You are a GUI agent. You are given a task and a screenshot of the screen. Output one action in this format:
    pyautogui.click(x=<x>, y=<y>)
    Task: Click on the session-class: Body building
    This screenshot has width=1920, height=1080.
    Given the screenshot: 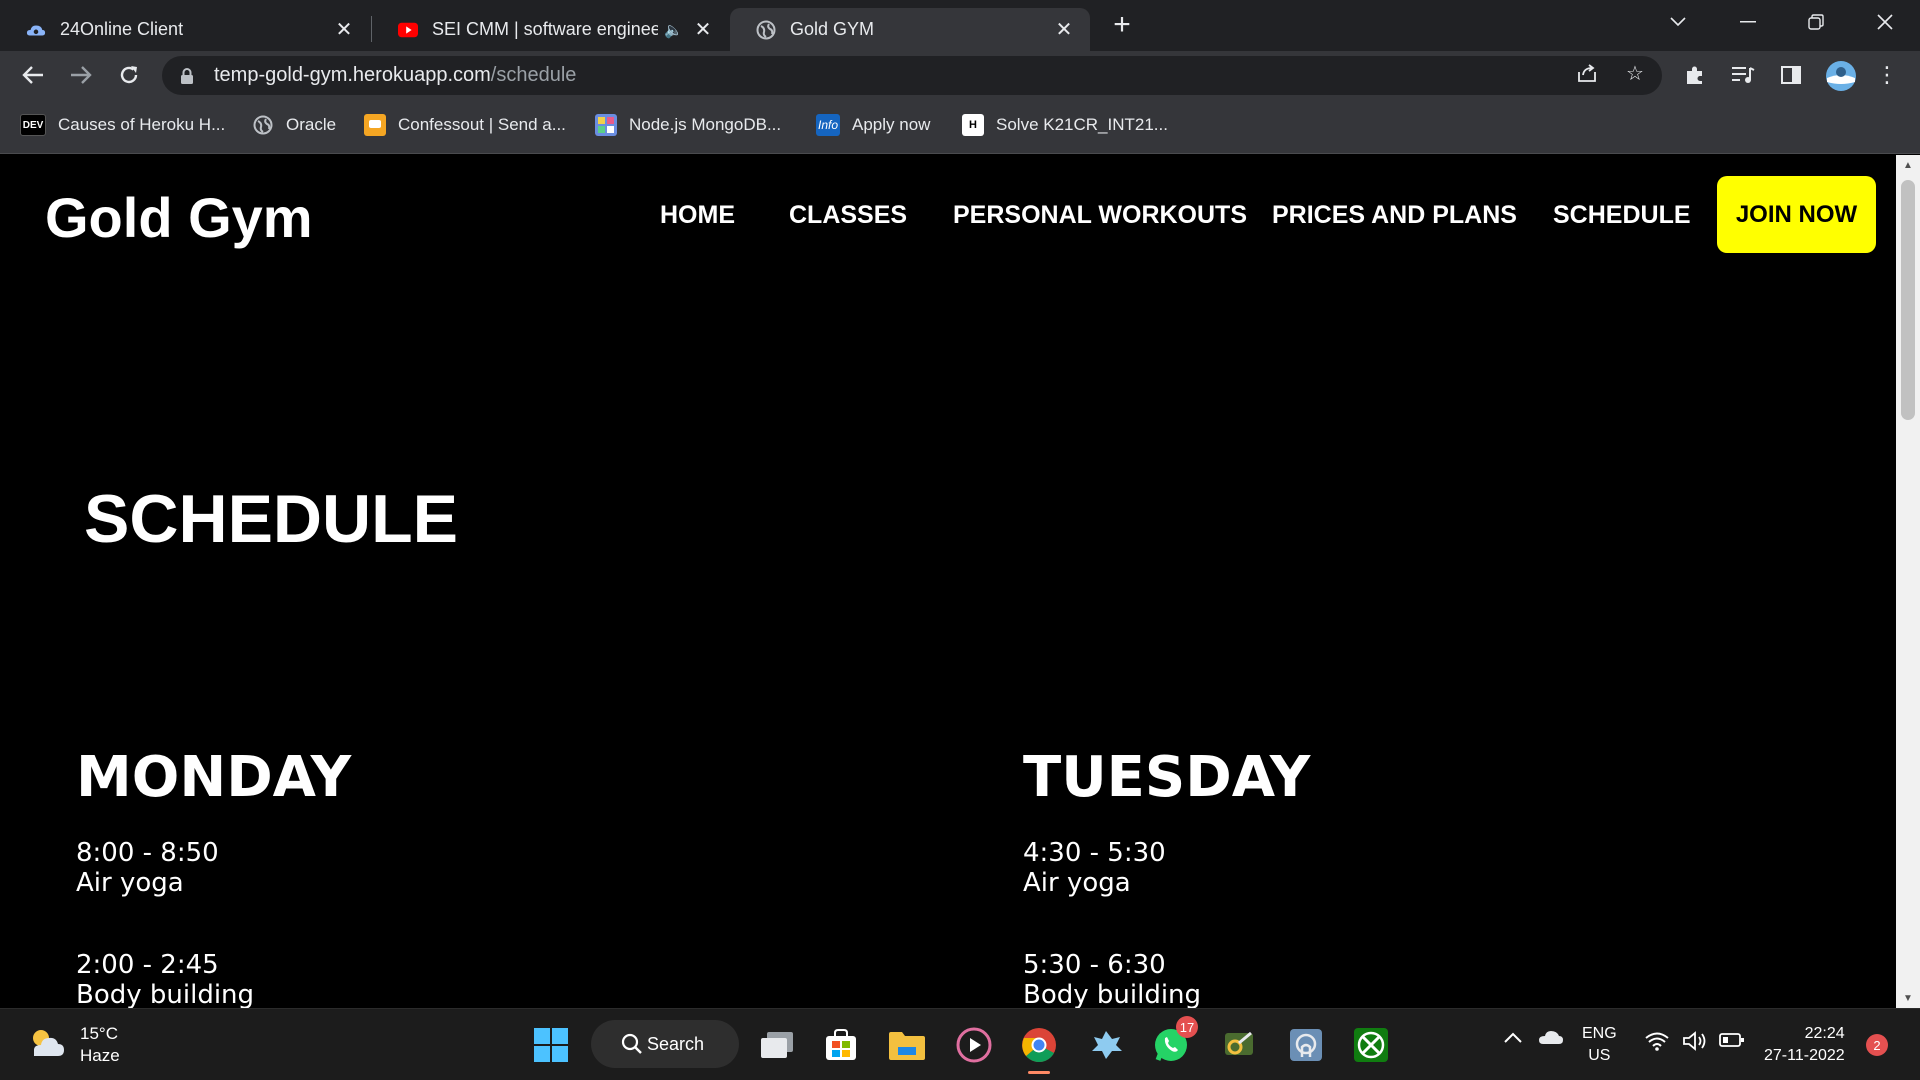 What is the action you would take?
    pyautogui.click(x=1112, y=994)
    